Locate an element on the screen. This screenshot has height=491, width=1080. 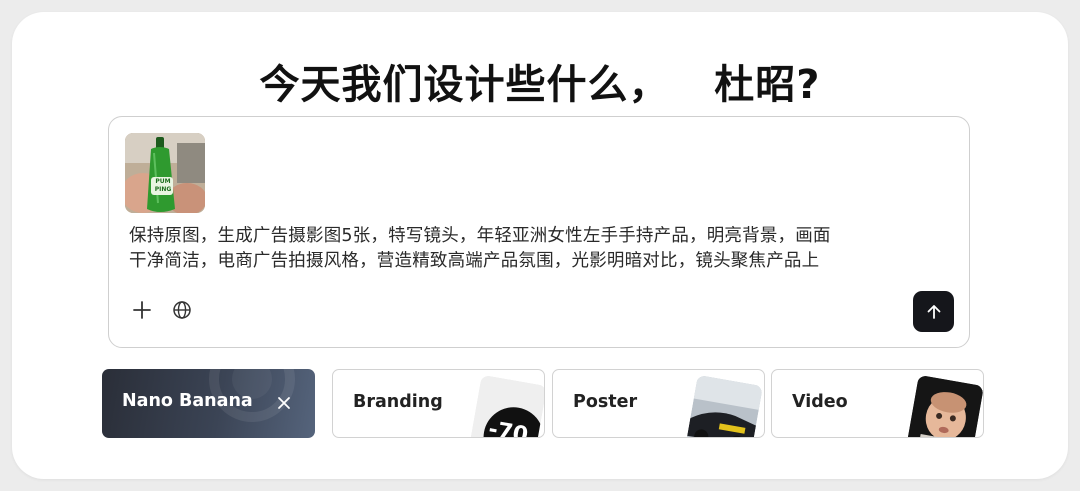
close-icon is located at coordinates (284, 403).